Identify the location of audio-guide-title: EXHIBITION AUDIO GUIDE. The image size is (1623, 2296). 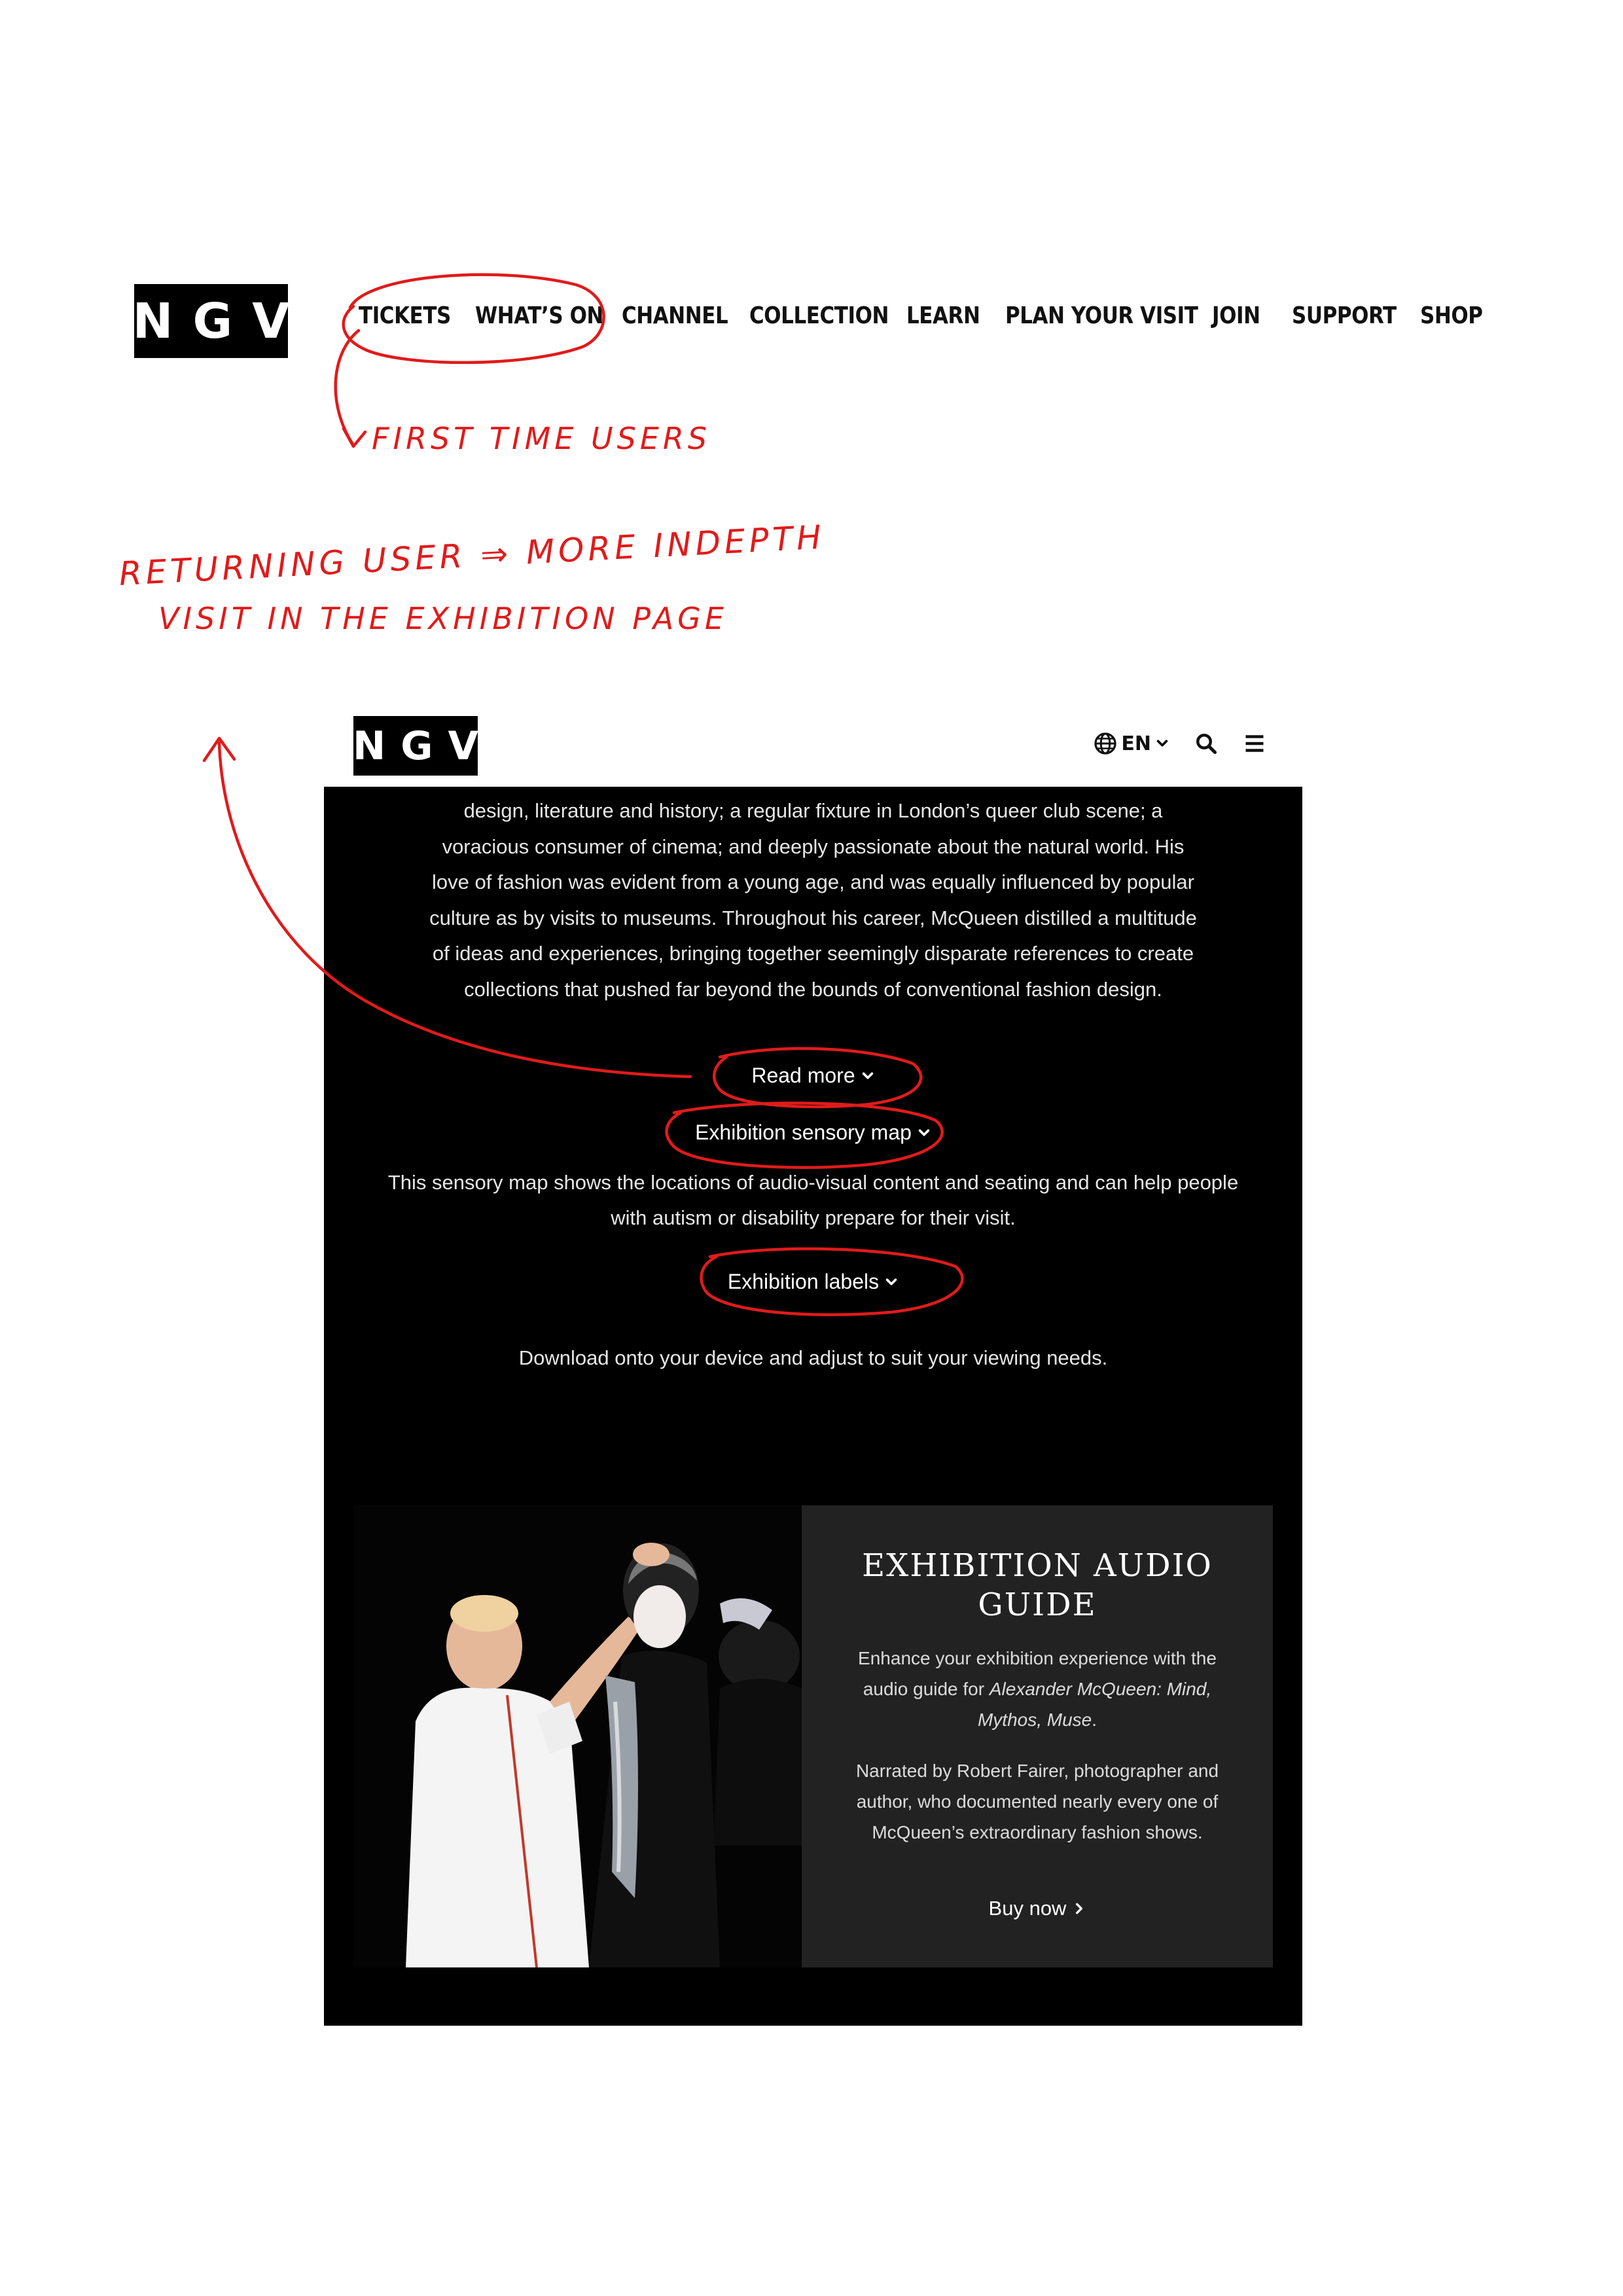
(1037, 1585).